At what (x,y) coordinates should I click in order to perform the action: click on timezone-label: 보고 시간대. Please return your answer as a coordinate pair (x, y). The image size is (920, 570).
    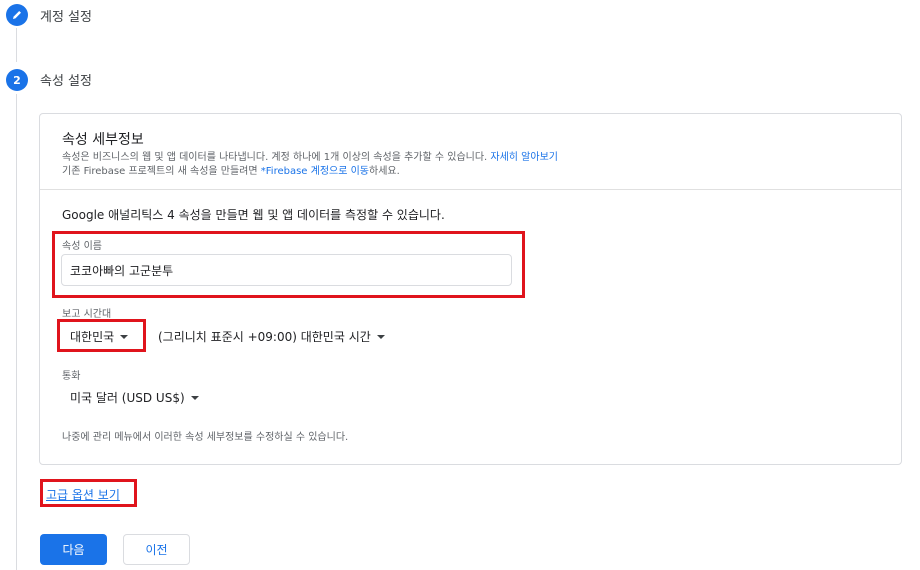
    Looking at the image, I should click on (87, 314).